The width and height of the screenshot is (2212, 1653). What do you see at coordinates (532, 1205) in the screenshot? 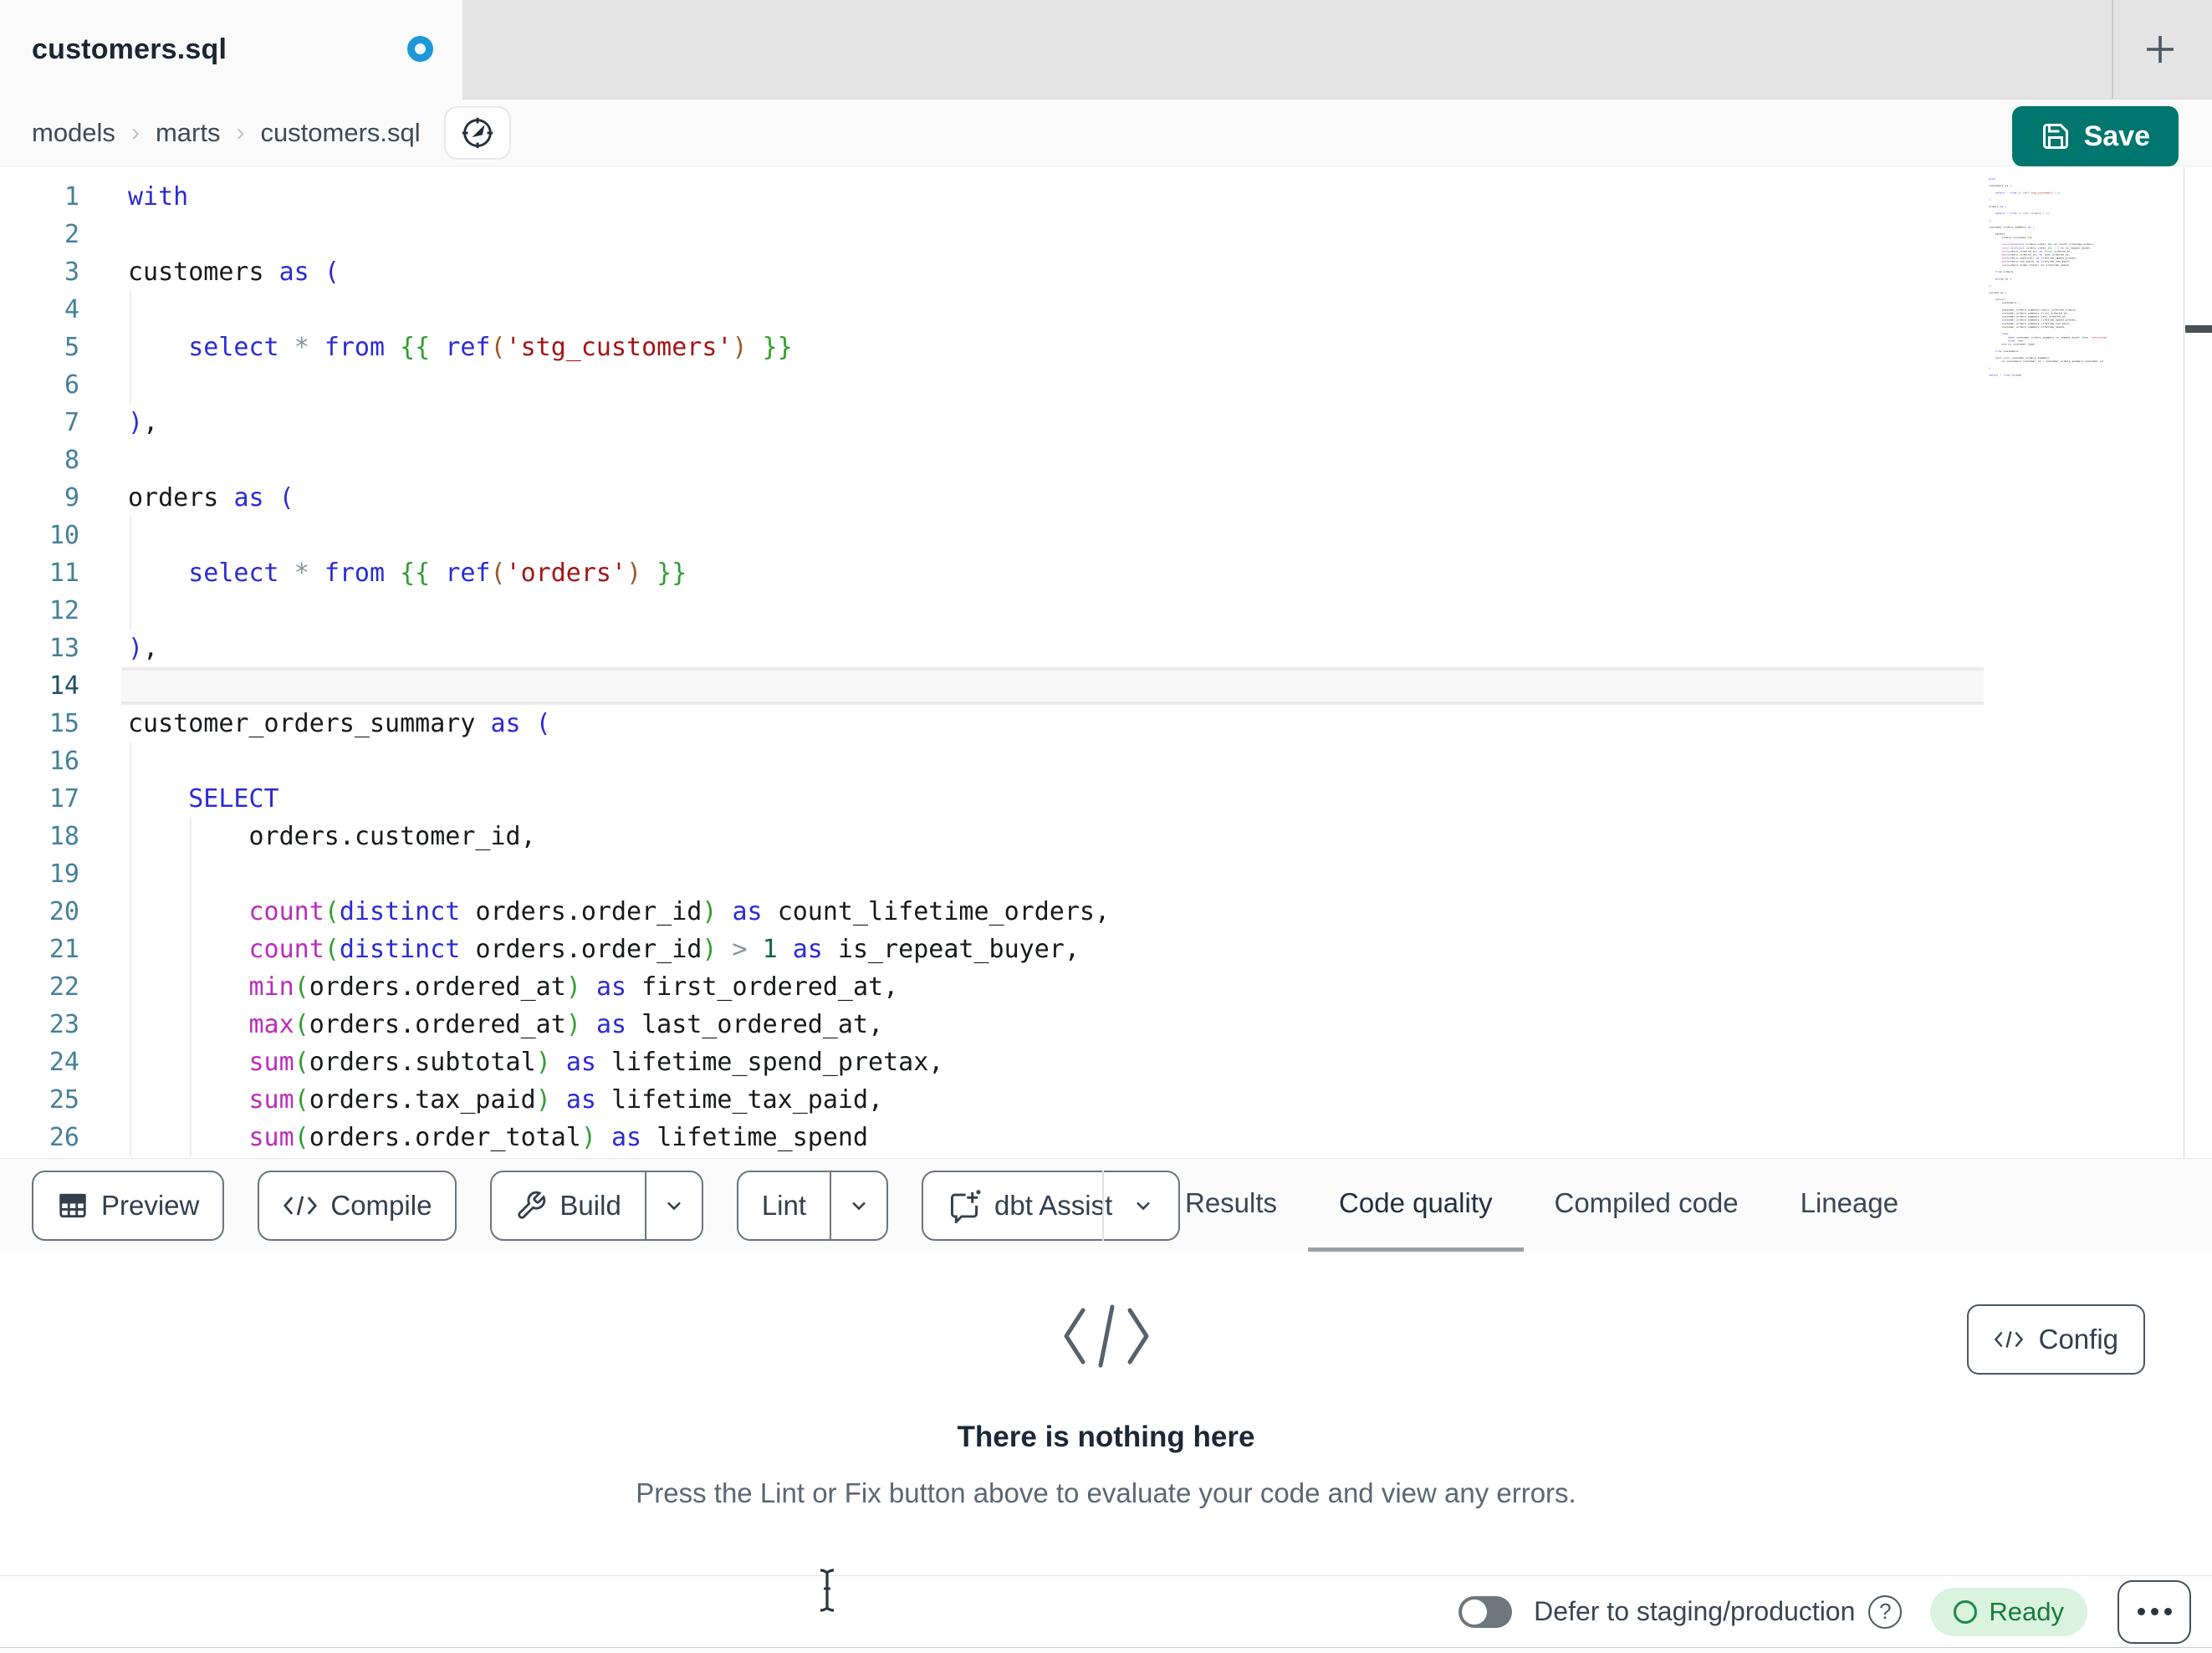
I see `wrench-icon` at bounding box center [532, 1205].